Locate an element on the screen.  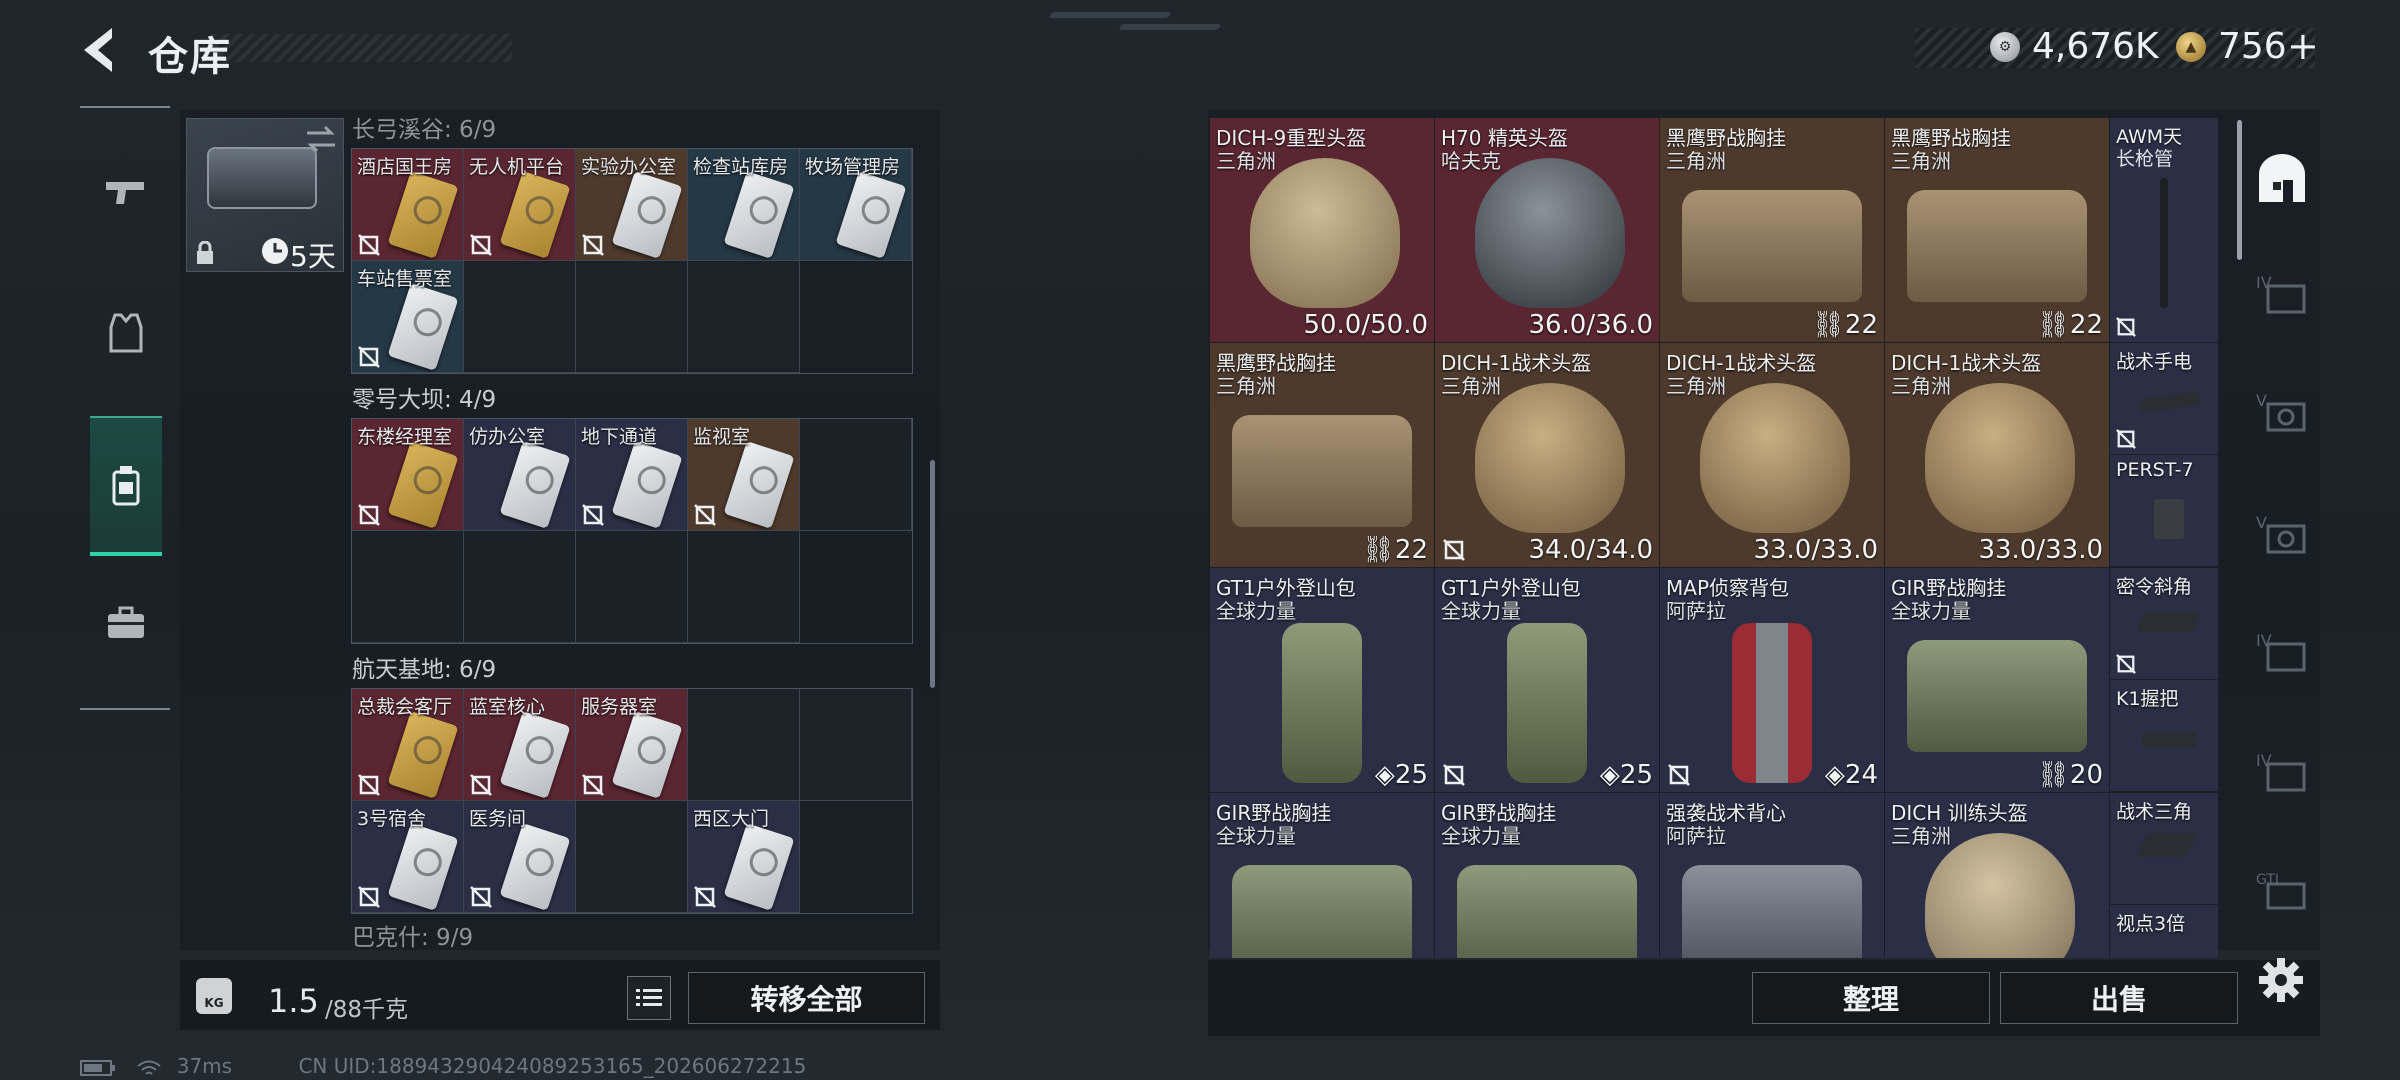
section-title-bakshi: 巴克什: 9/9 is located at coordinates (413, 938).